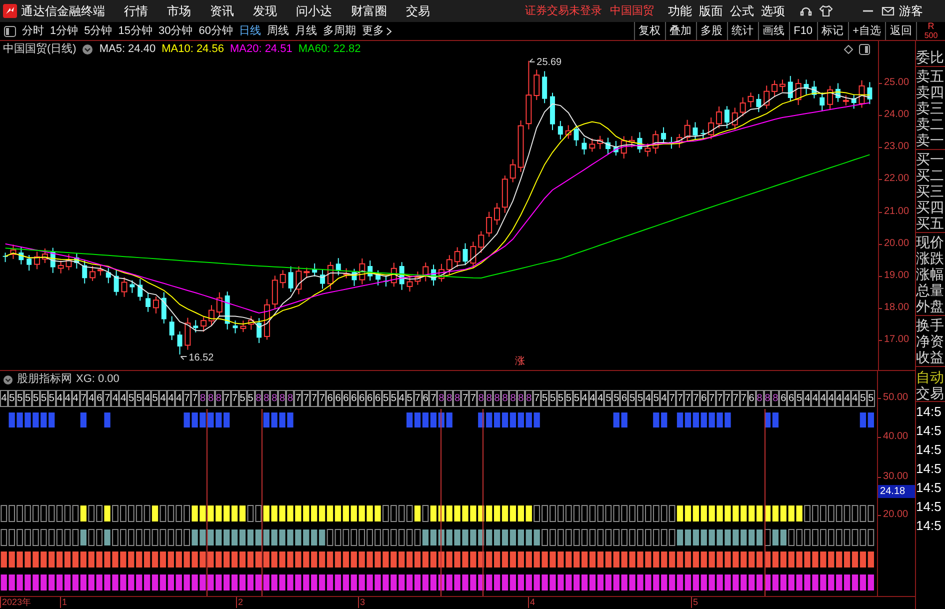  Describe the element at coordinates (866, 31) in the screenshot. I see `toolbar-button: +自选` at that location.